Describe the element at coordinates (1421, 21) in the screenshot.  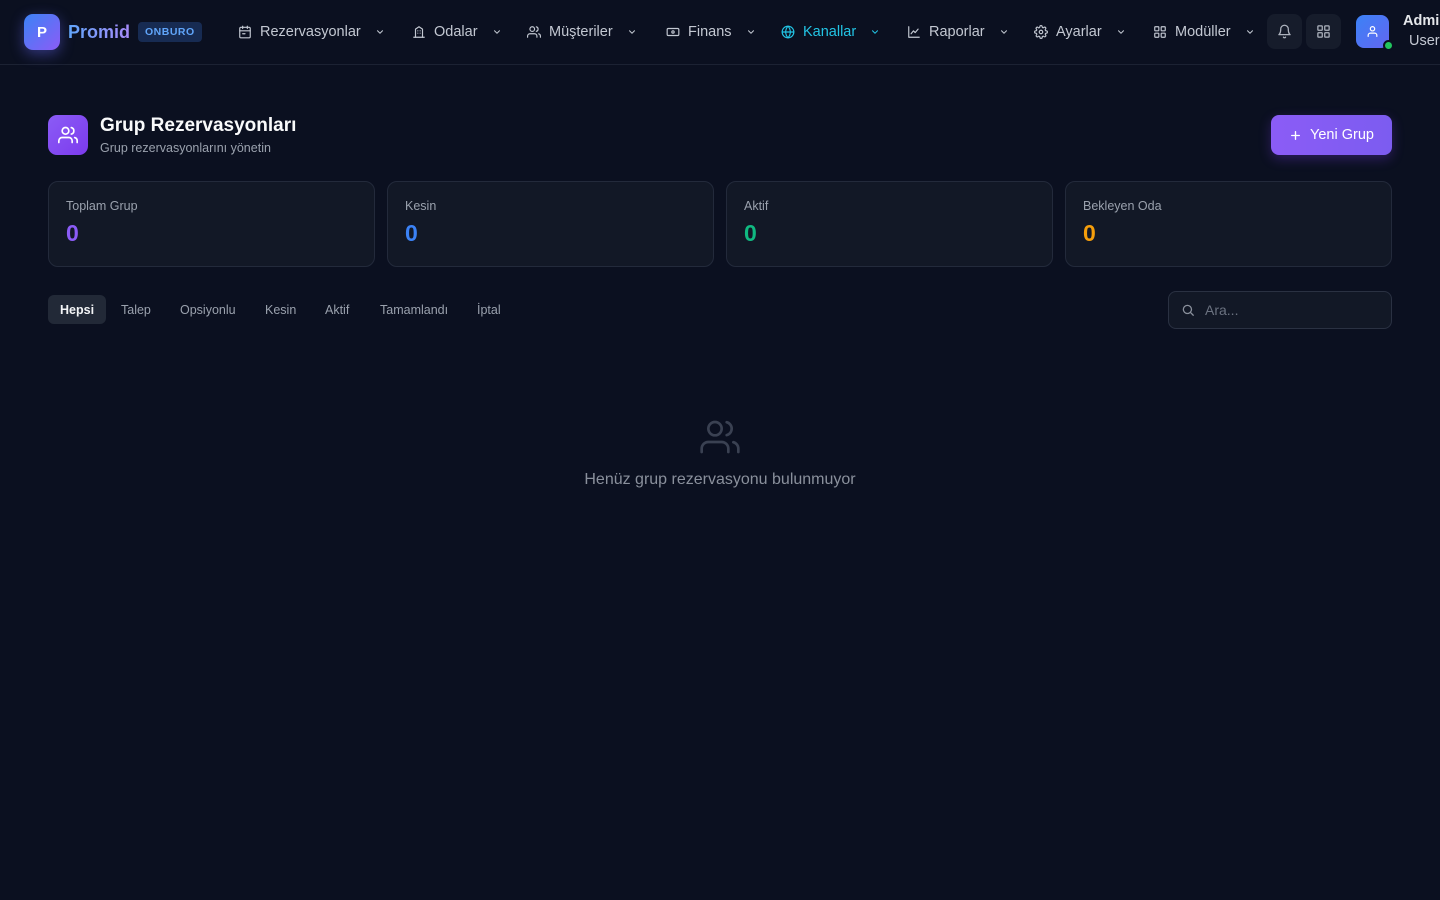
I see `user-name: Admin` at that location.